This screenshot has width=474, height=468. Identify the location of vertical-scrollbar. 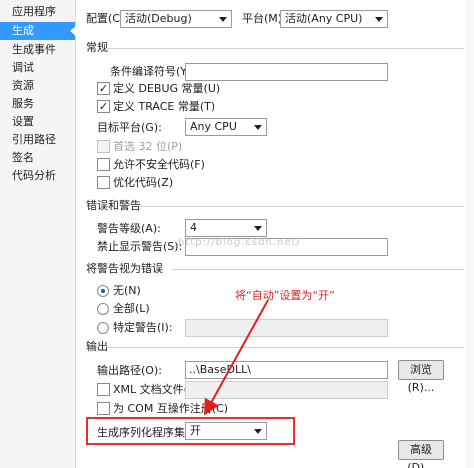
(470, 234).